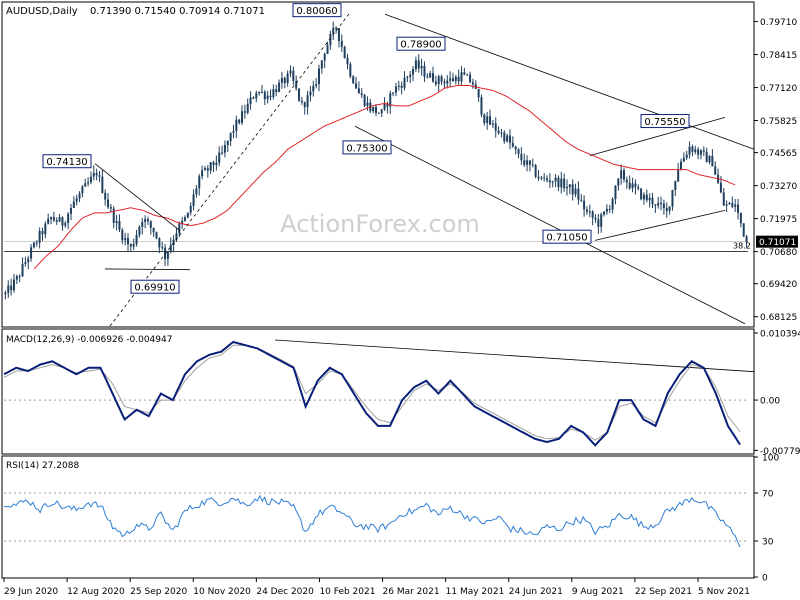 This screenshot has height=600, width=800. I want to click on price-label: 0.75300, so click(366, 148).